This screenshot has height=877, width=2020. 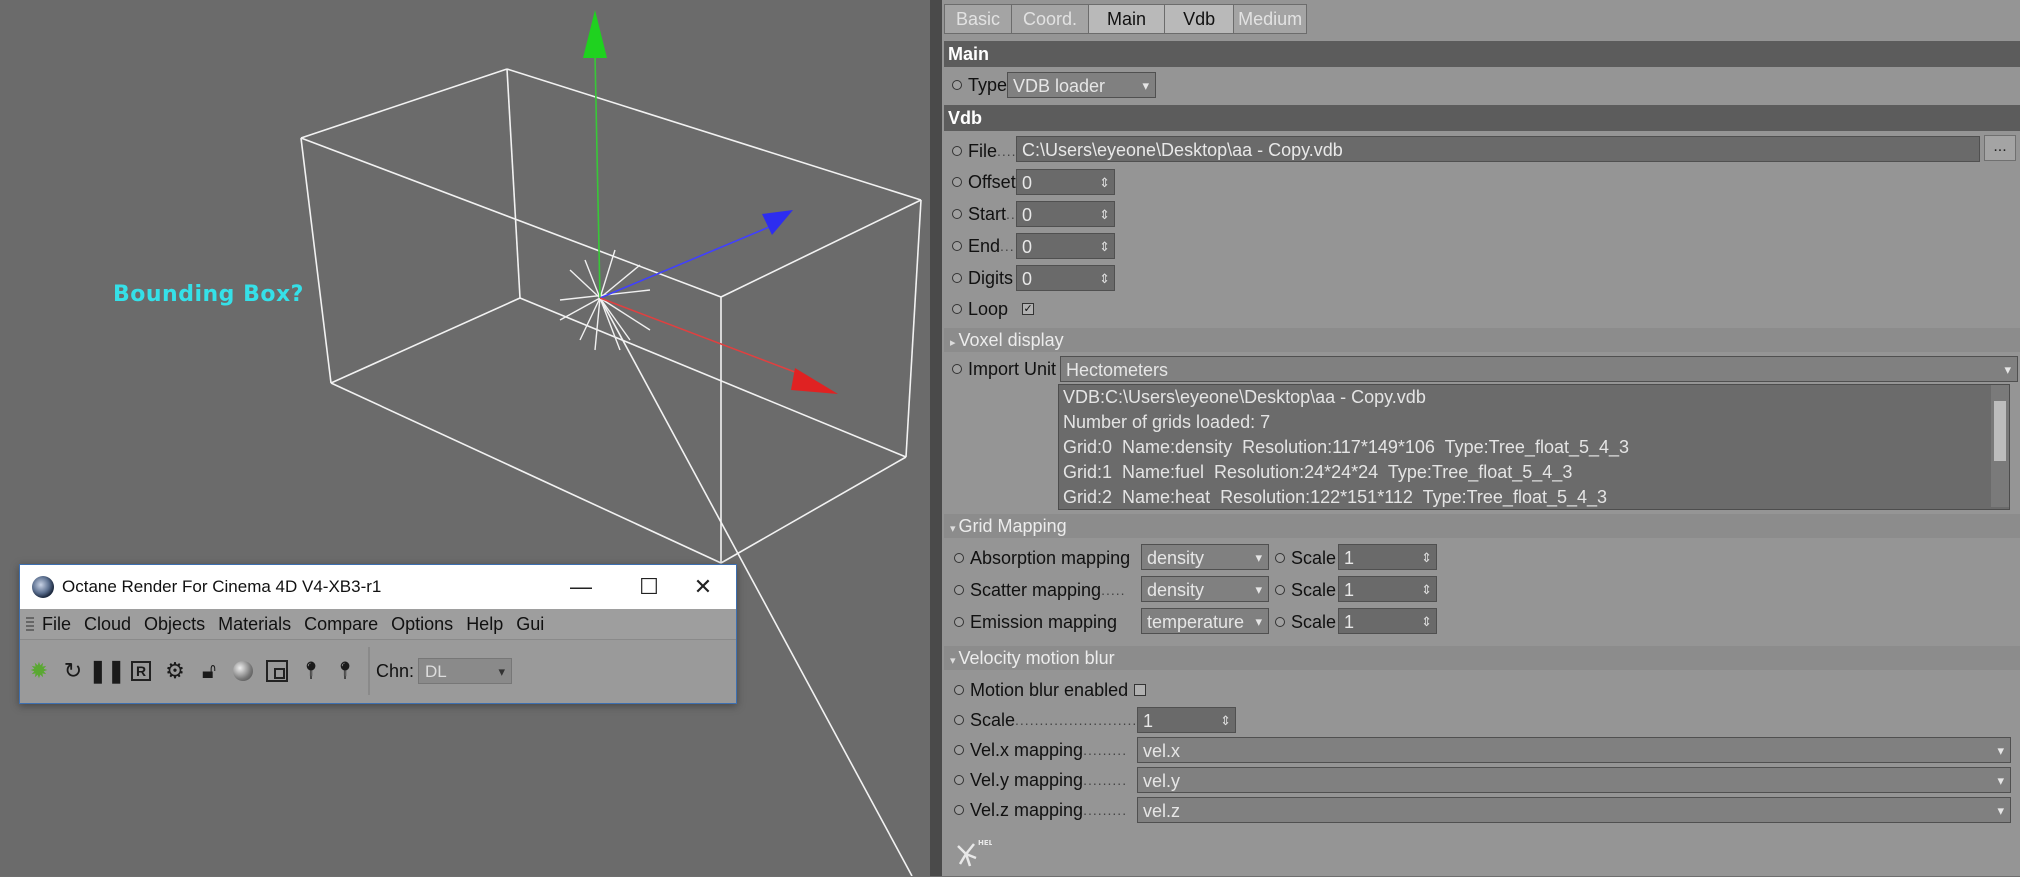 What do you see at coordinates (1065, 182) in the screenshot?
I see `offset-field: 0` at bounding box center [1065, 182].